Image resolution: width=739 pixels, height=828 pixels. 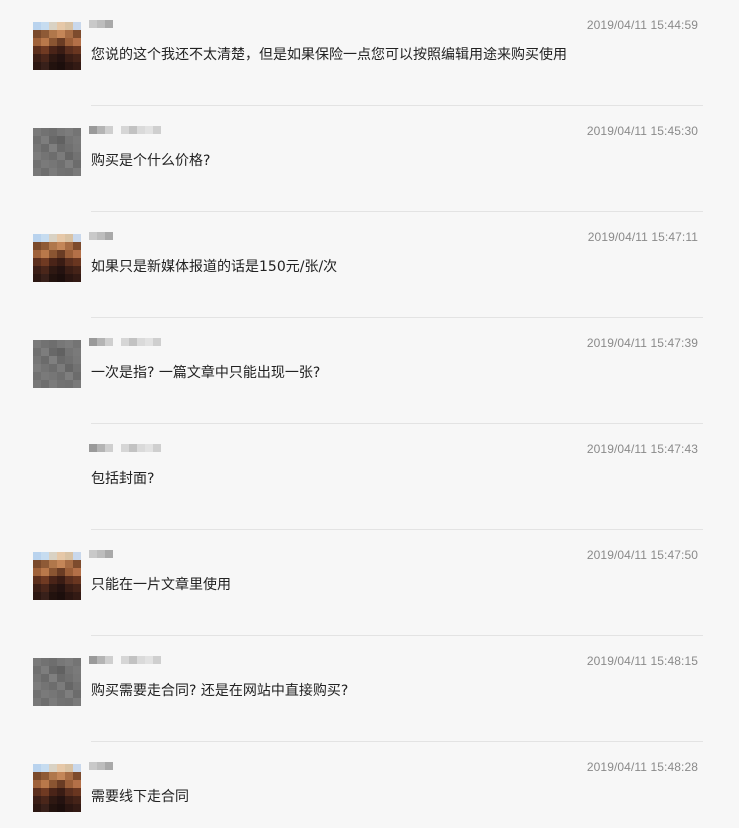 I want to click on message-text: 您说的这个我还不太清楚，但是如果保险一点您可以按照编辑用途来购买使用, so click(x=329, y=55).